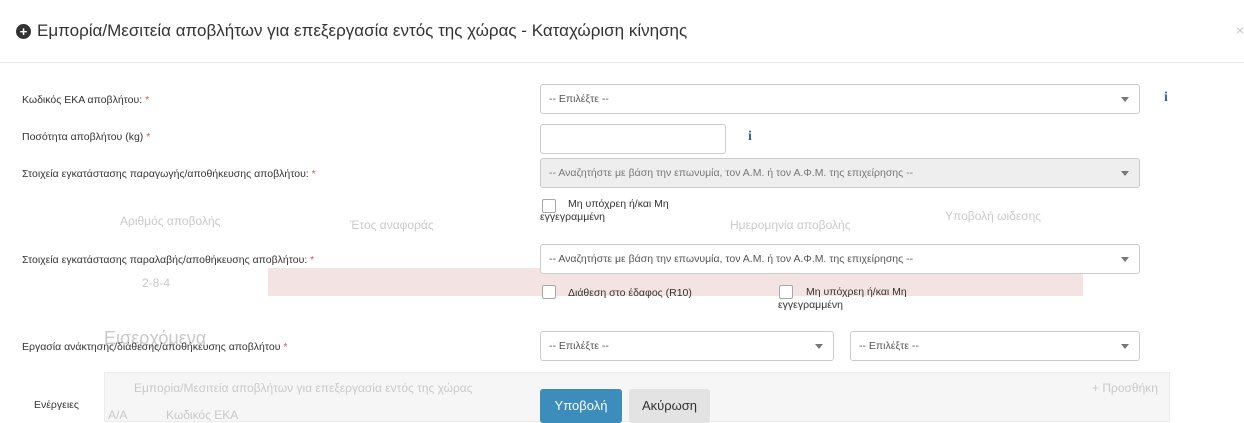  Describe the element at coordinates (993, 216) in the screenshot. I see `background-column-header: Υποβολή ωιδεσης` at that location.